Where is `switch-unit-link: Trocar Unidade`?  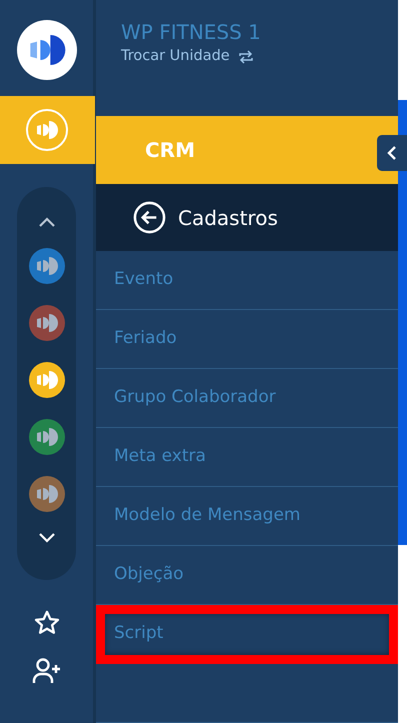 switch-unit-link: Trocar Unidade is located at coordinates (175, 57).